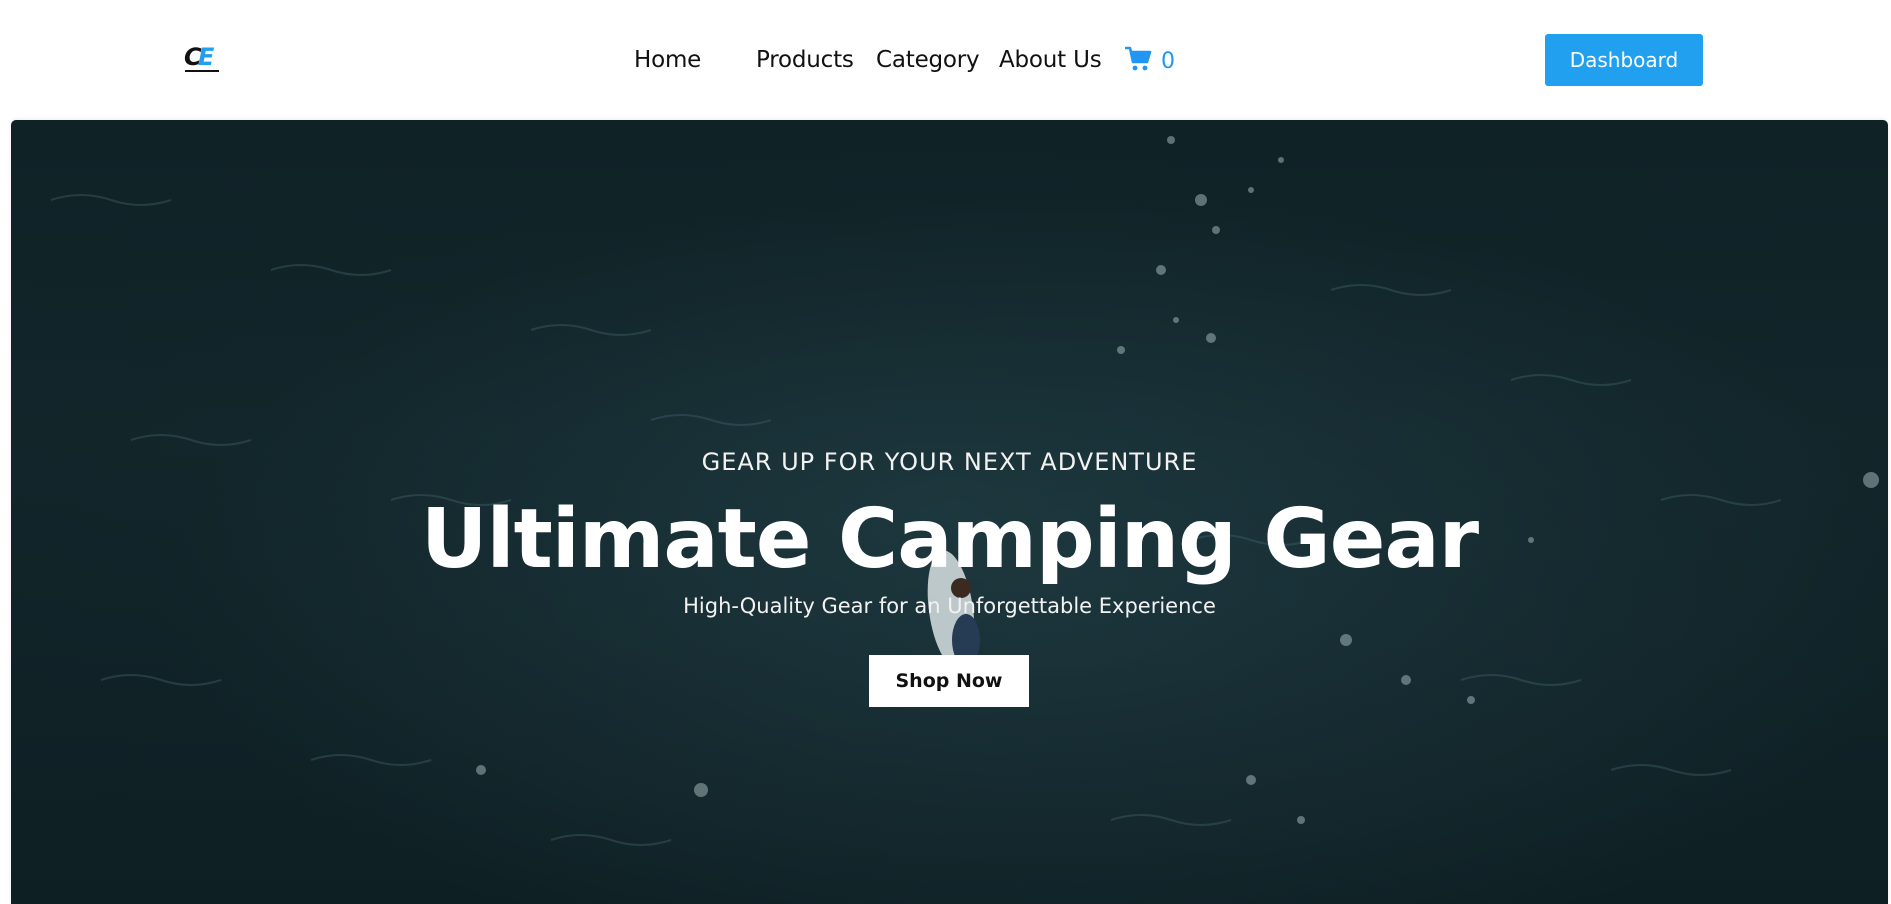  I want to click on dashboard-button: Dashboard, so click(1624, 60).